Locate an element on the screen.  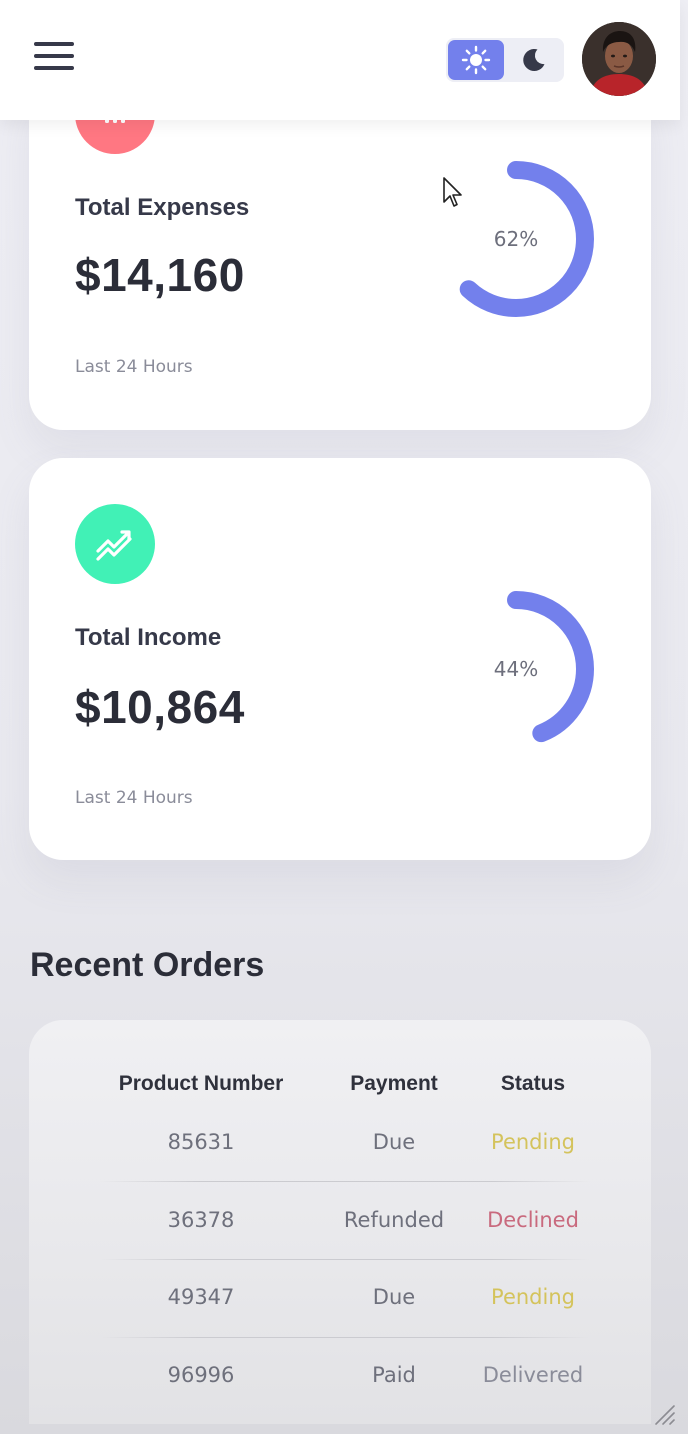
payment-cell: Refunded is located at coordinates (394, 1220).